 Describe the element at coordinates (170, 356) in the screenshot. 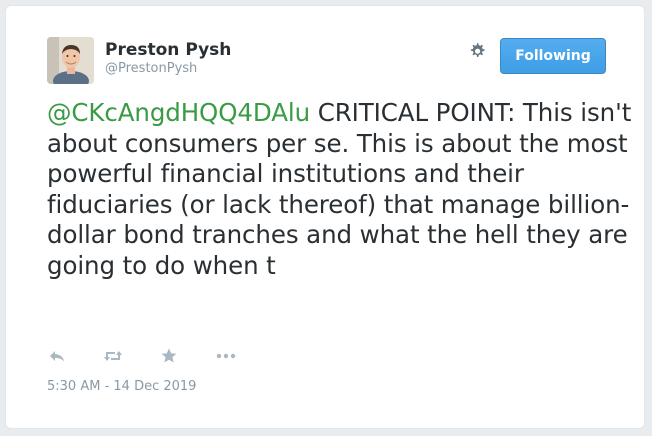

I see `favorite-icon` at that location.